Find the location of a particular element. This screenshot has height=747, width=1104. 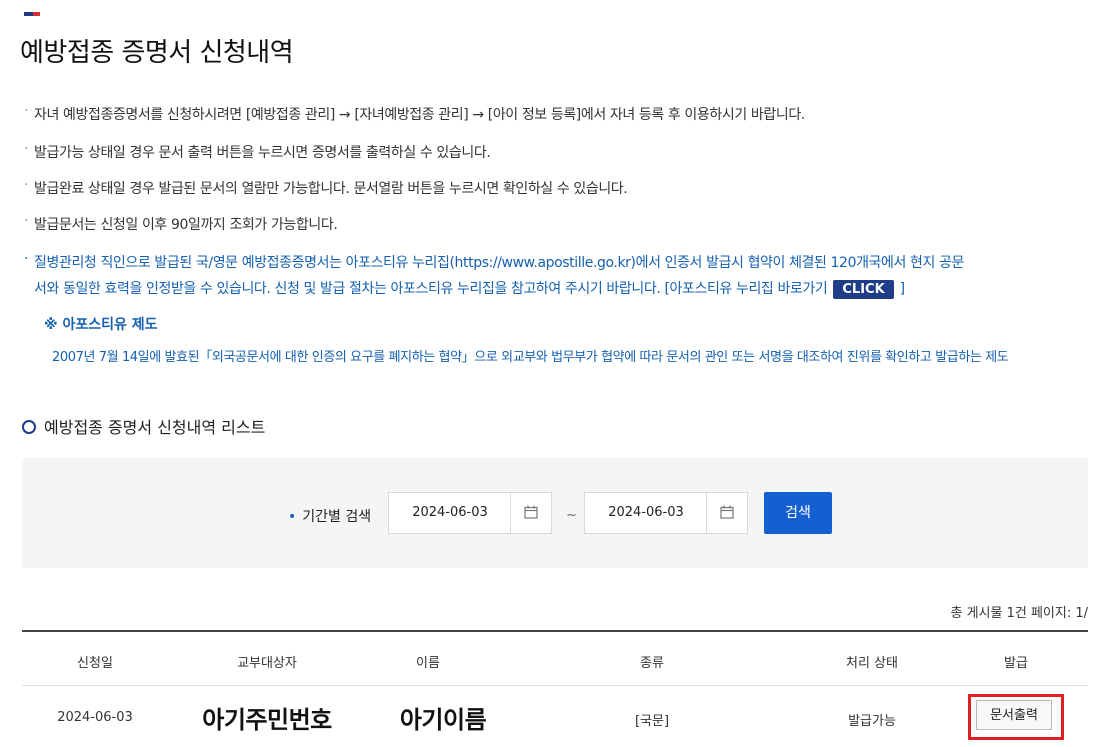

search-button: 검색 is located at coordinates (798, 513).